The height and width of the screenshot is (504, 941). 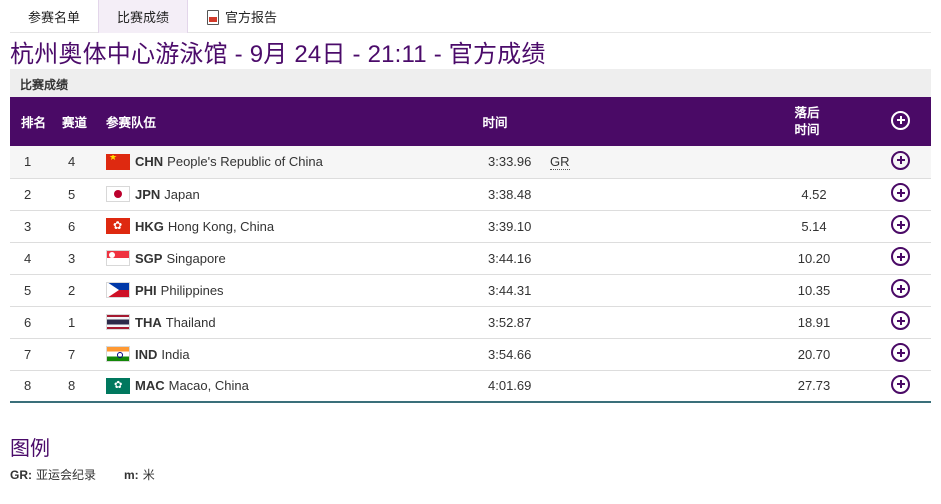 What do you see at coordinates (118, 194) in the screenshot?
I see `flag-jpn-icon` at bounding box center [118, 194].